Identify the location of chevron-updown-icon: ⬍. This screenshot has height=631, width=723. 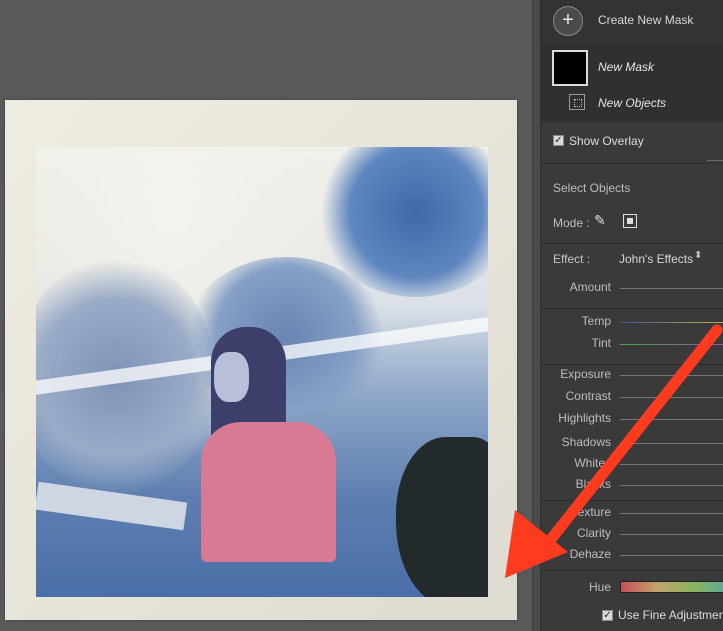
(698, 255).